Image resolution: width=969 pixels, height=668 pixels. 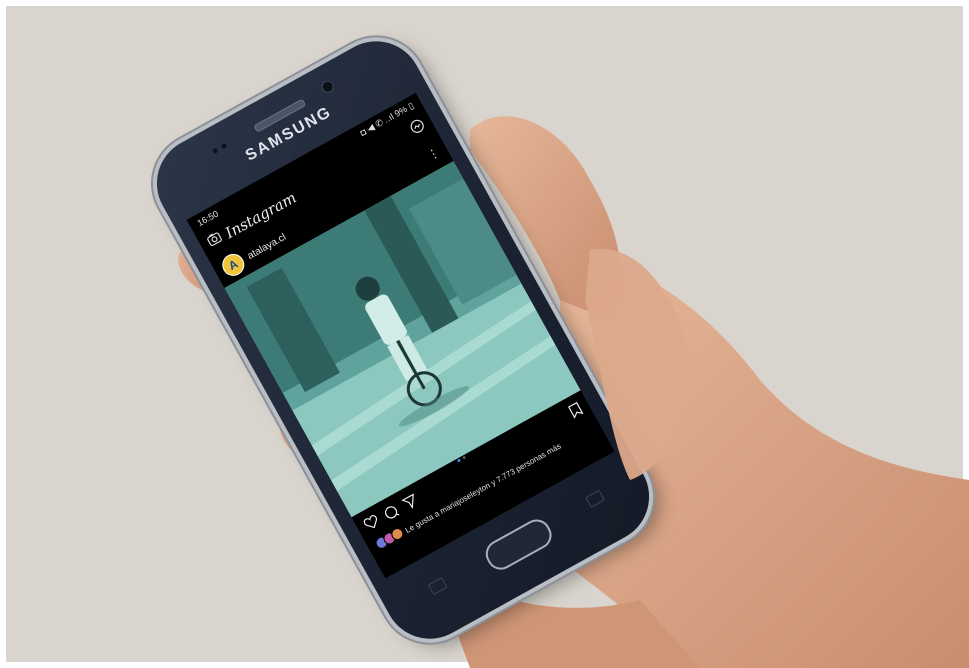 What do you see at coordinates (595, 498) in the screenshot?
I see `back-key` at bounding box center [595, 498].